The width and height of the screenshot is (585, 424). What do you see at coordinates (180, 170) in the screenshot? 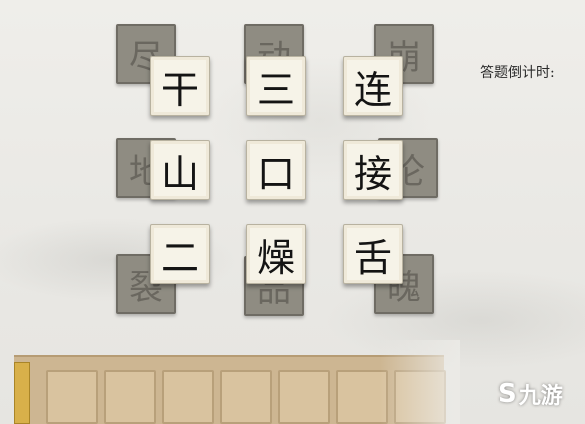
I see `character-tile: 山` at bounding box center [180, 170].